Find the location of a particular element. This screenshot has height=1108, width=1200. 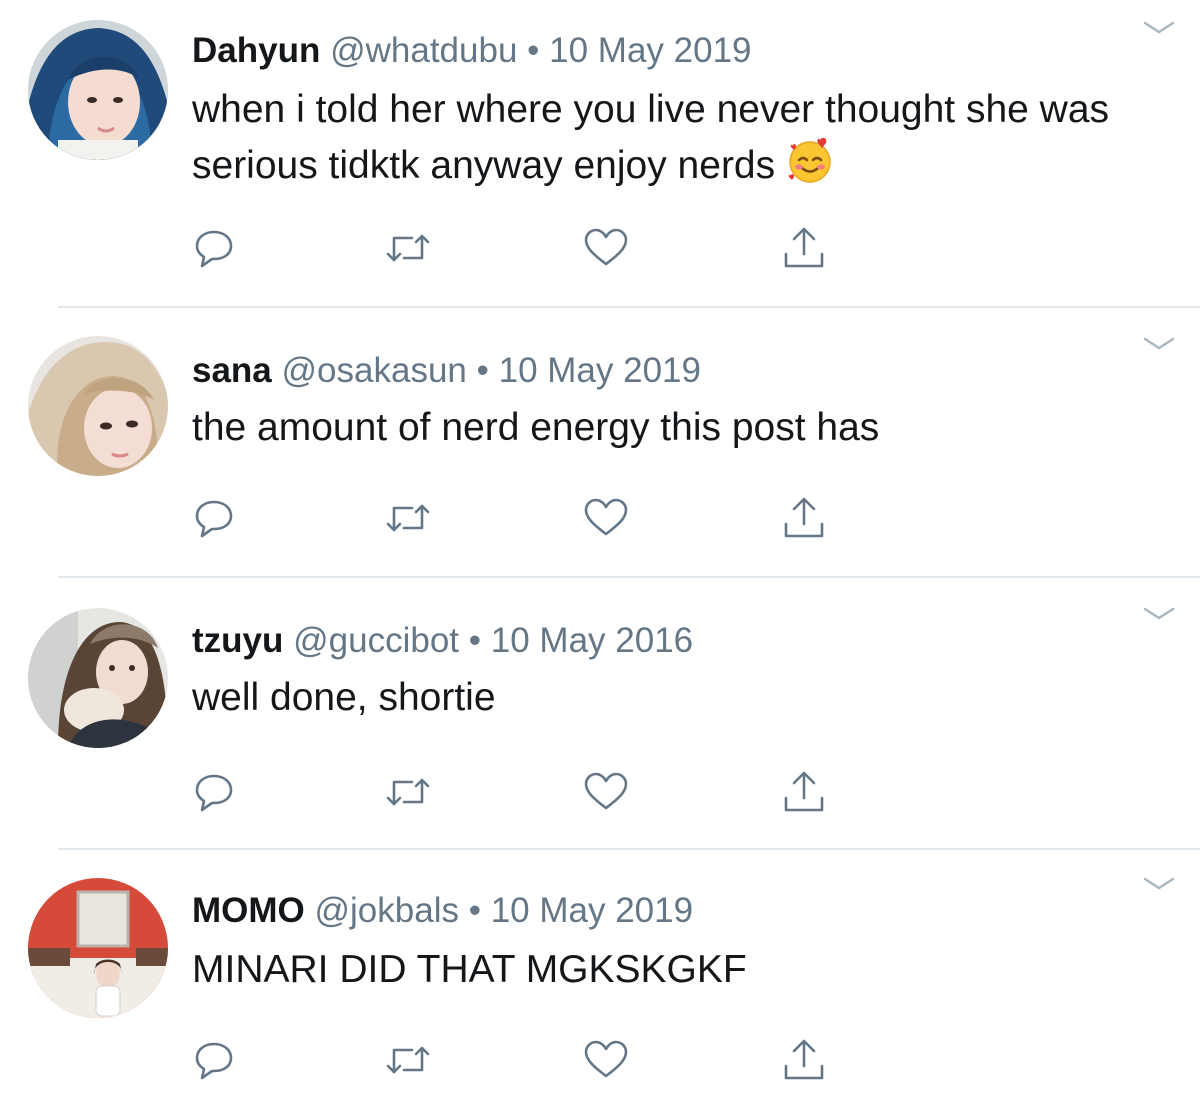

smiling-face-with-hearts-icon is located at coordinates (810, 167).